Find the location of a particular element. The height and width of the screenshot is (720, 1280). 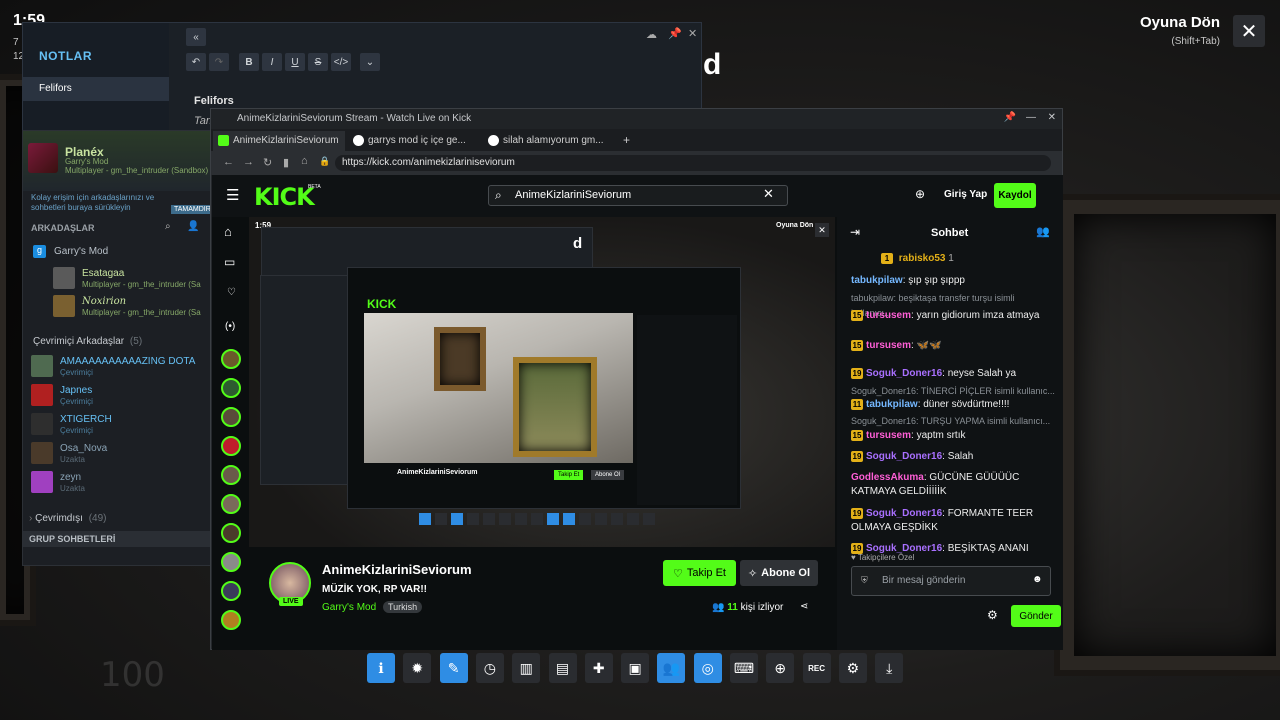

notes-close-icon: ✕ is located at coordinates (692, 33).